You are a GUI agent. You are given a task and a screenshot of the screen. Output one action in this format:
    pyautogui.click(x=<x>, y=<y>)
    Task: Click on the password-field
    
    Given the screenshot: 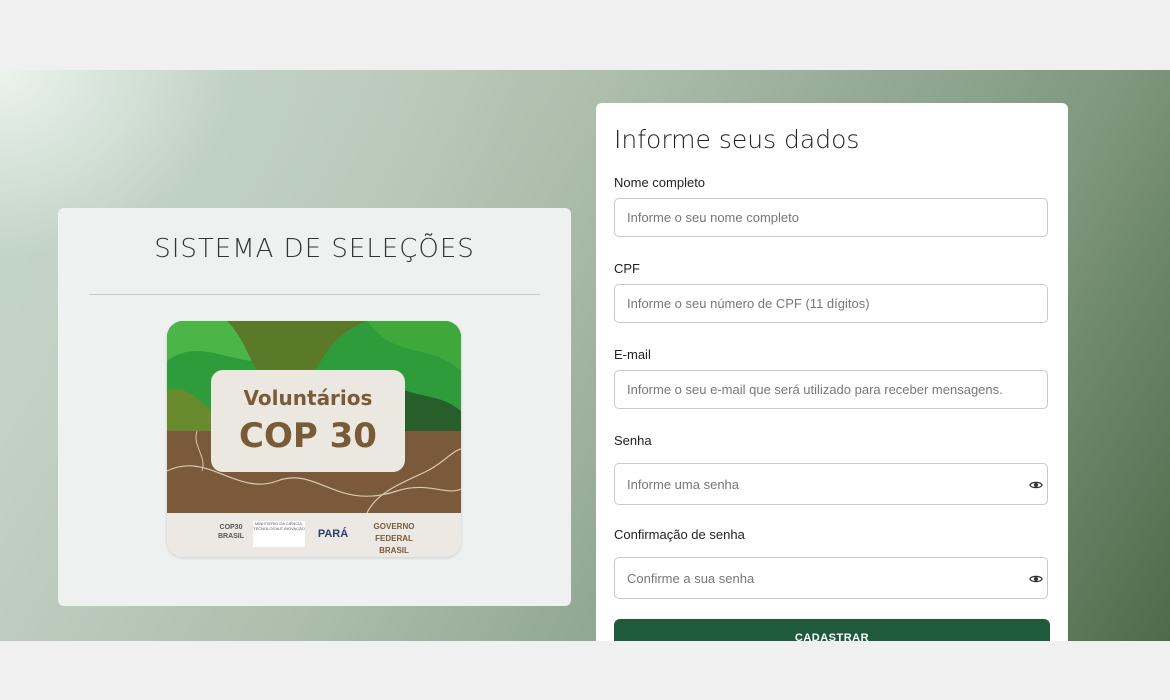 What is the action you would take?
    pyautogui.click(x=831, y=484)
    